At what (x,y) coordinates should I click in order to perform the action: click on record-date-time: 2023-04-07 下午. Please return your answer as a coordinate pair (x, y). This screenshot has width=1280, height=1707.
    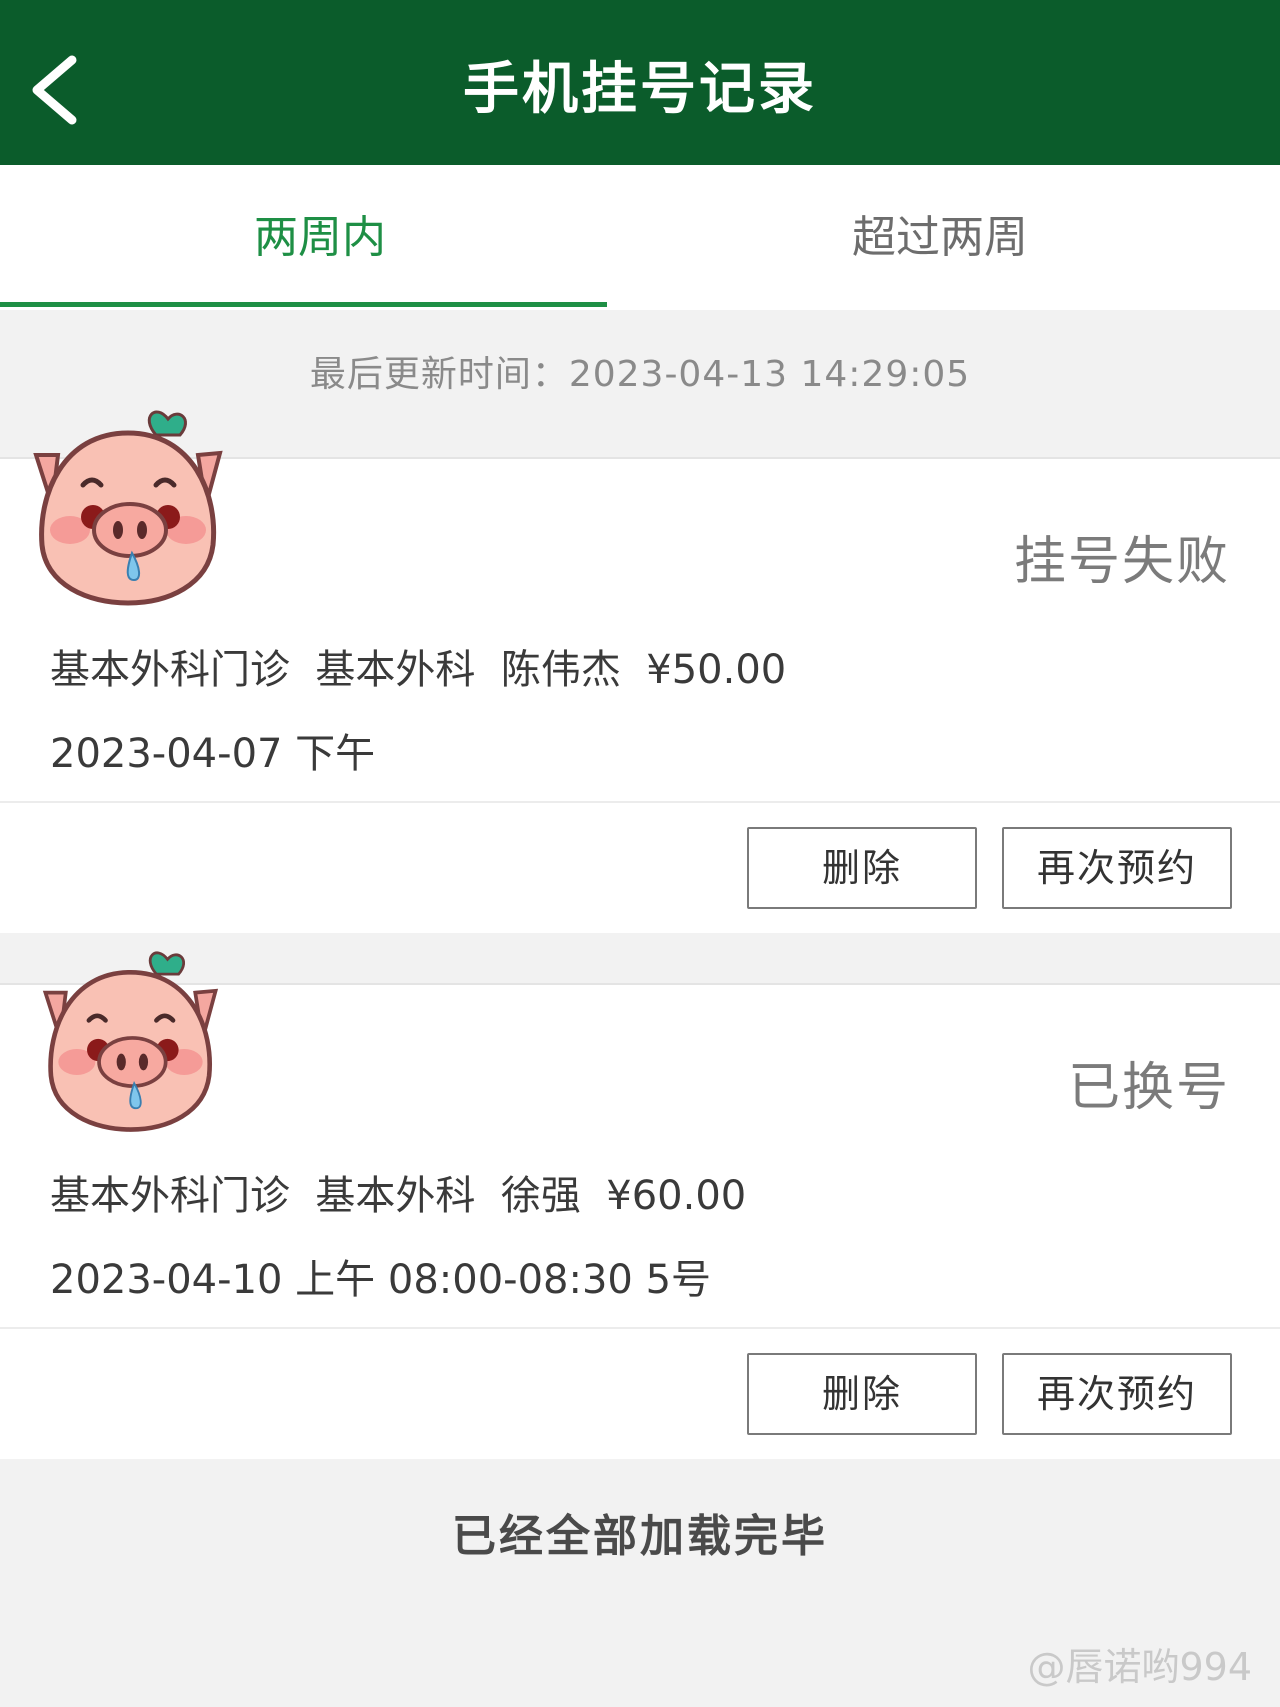
    Looking at the image, I should click on (213, 754).